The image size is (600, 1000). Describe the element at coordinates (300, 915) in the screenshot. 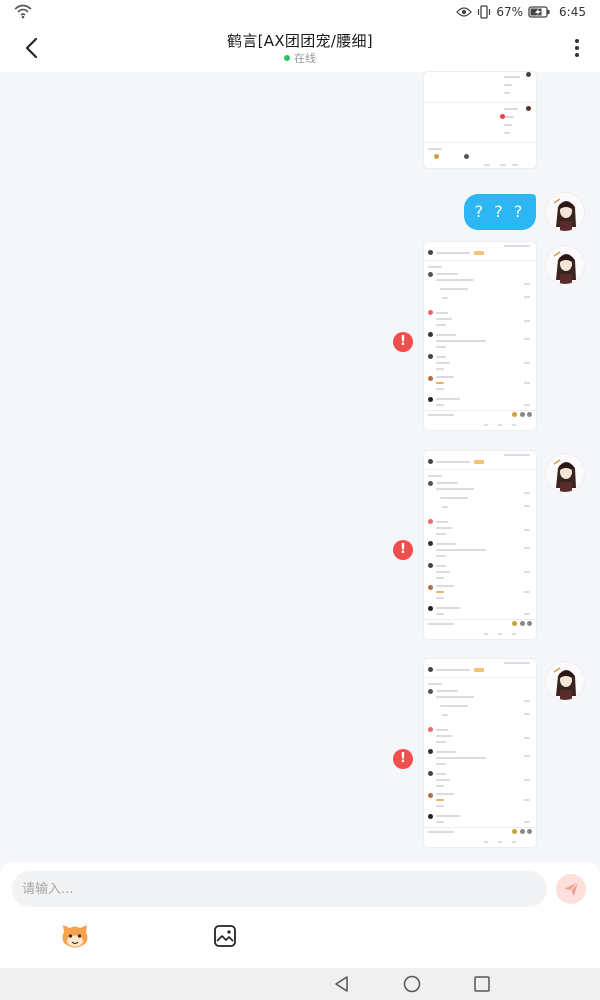

I see `message-composer` at that location.